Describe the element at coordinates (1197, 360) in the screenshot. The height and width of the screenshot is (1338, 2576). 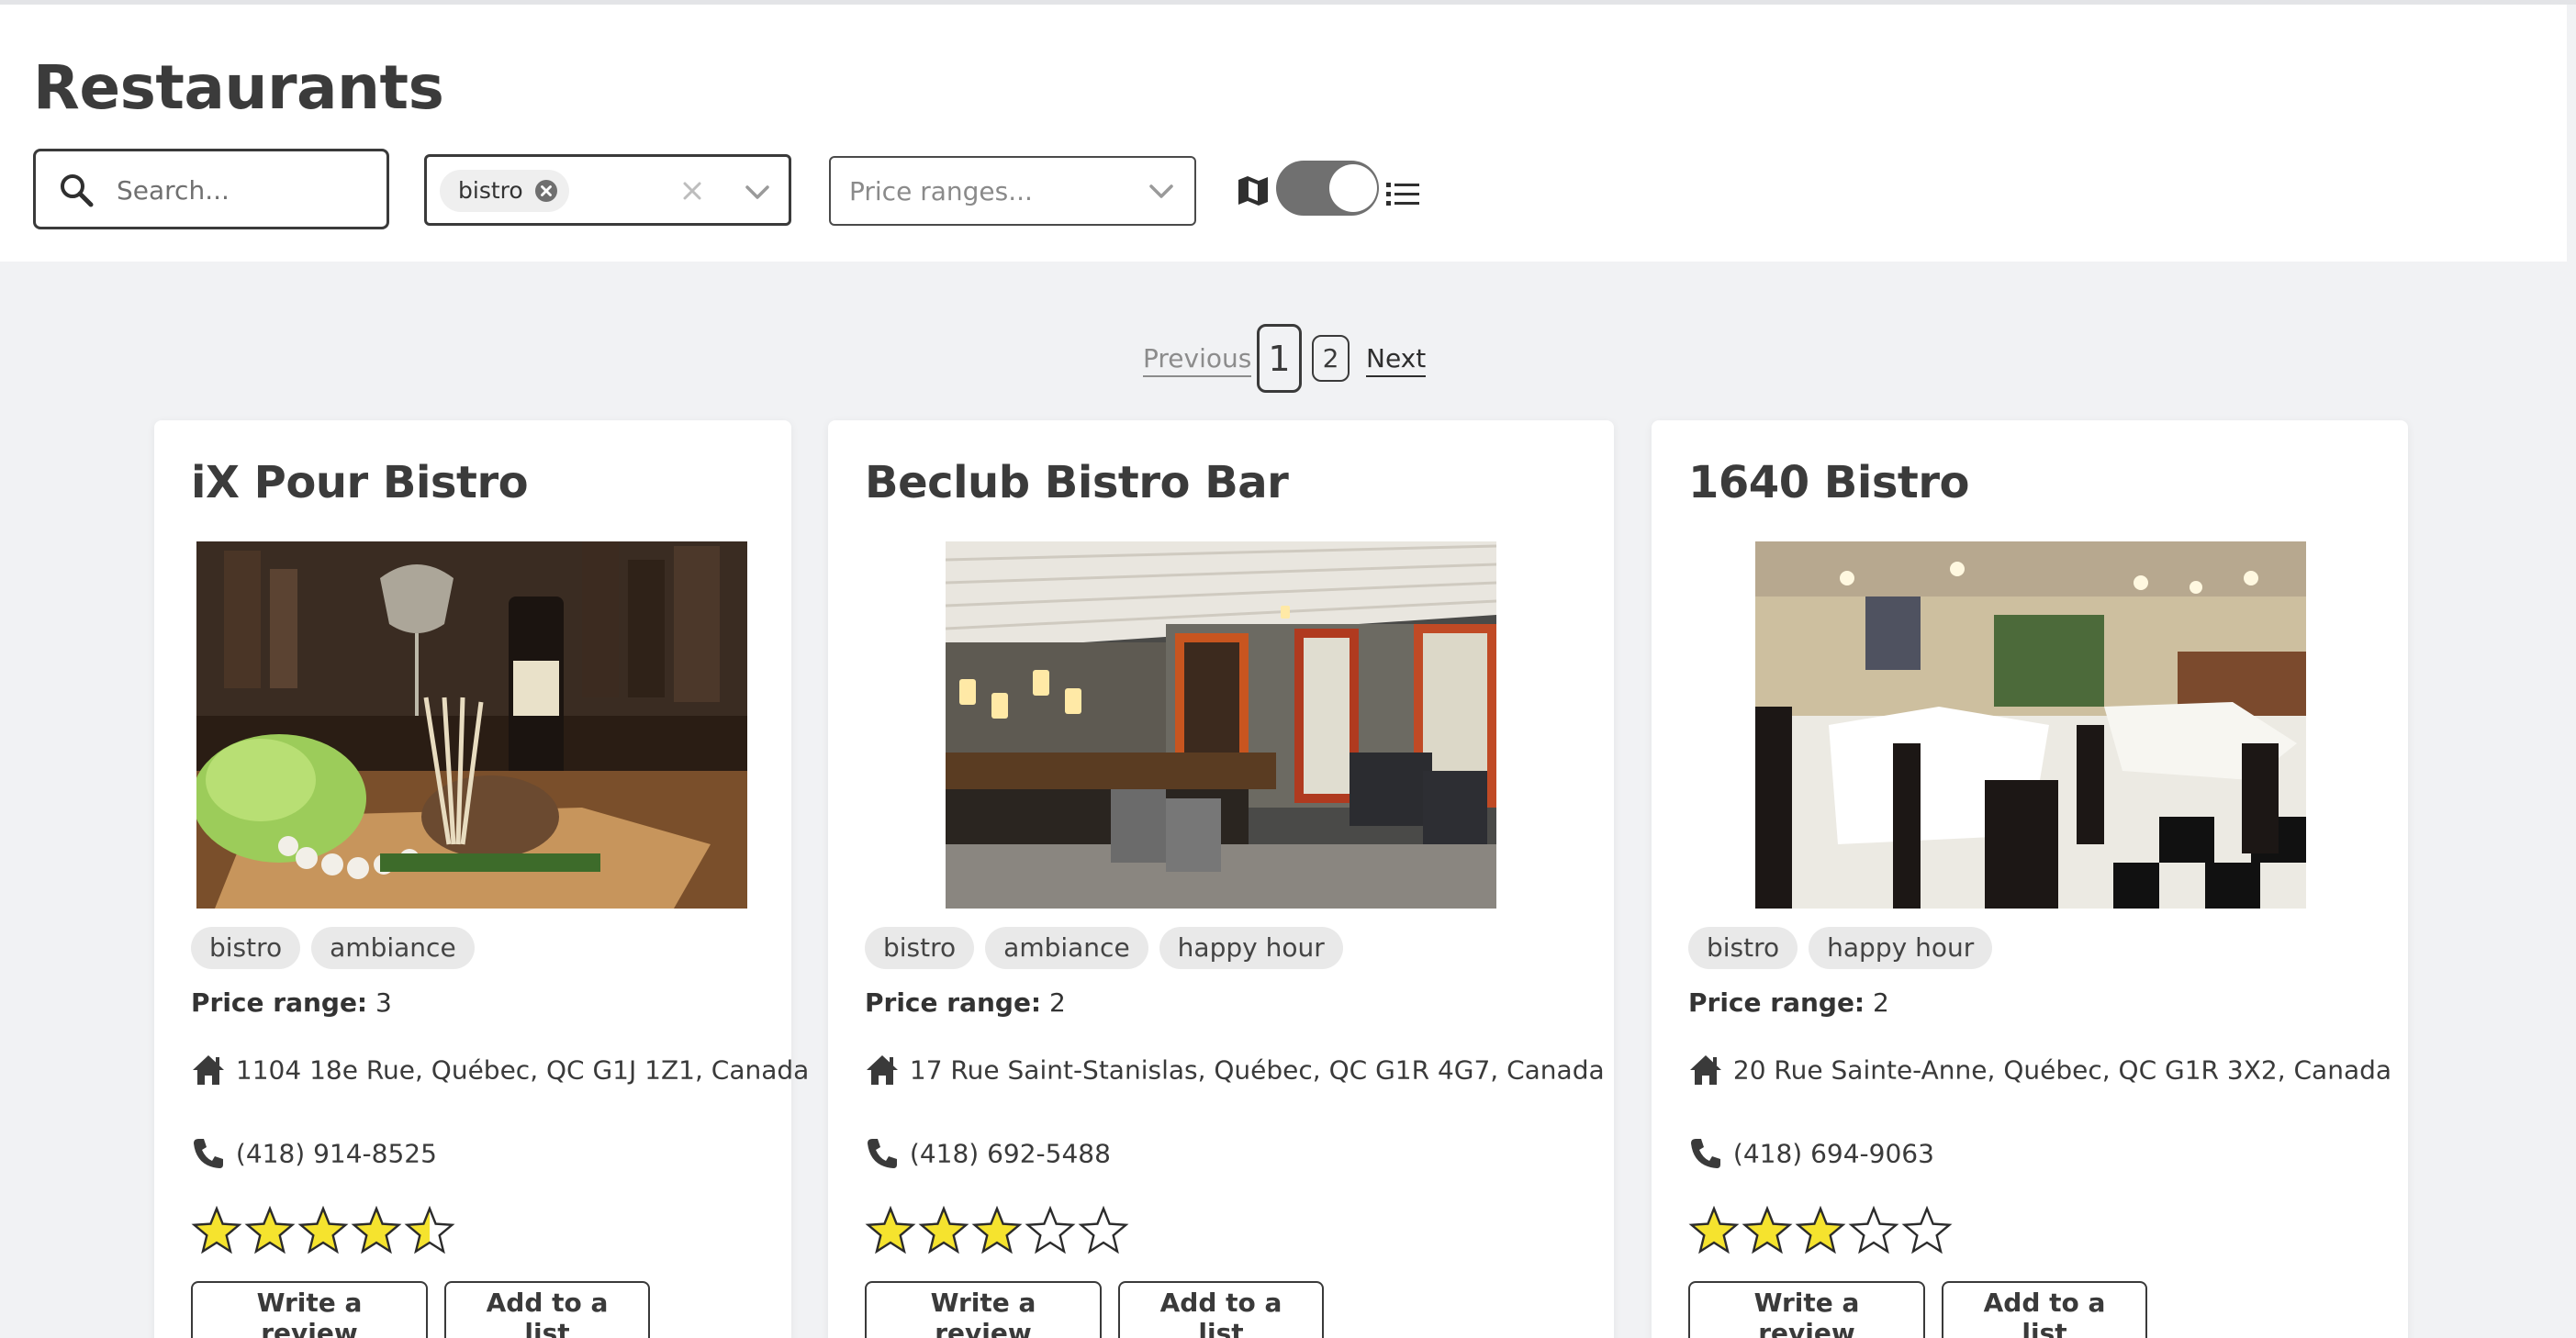
I see `previous-page-link: Previous` at that location.